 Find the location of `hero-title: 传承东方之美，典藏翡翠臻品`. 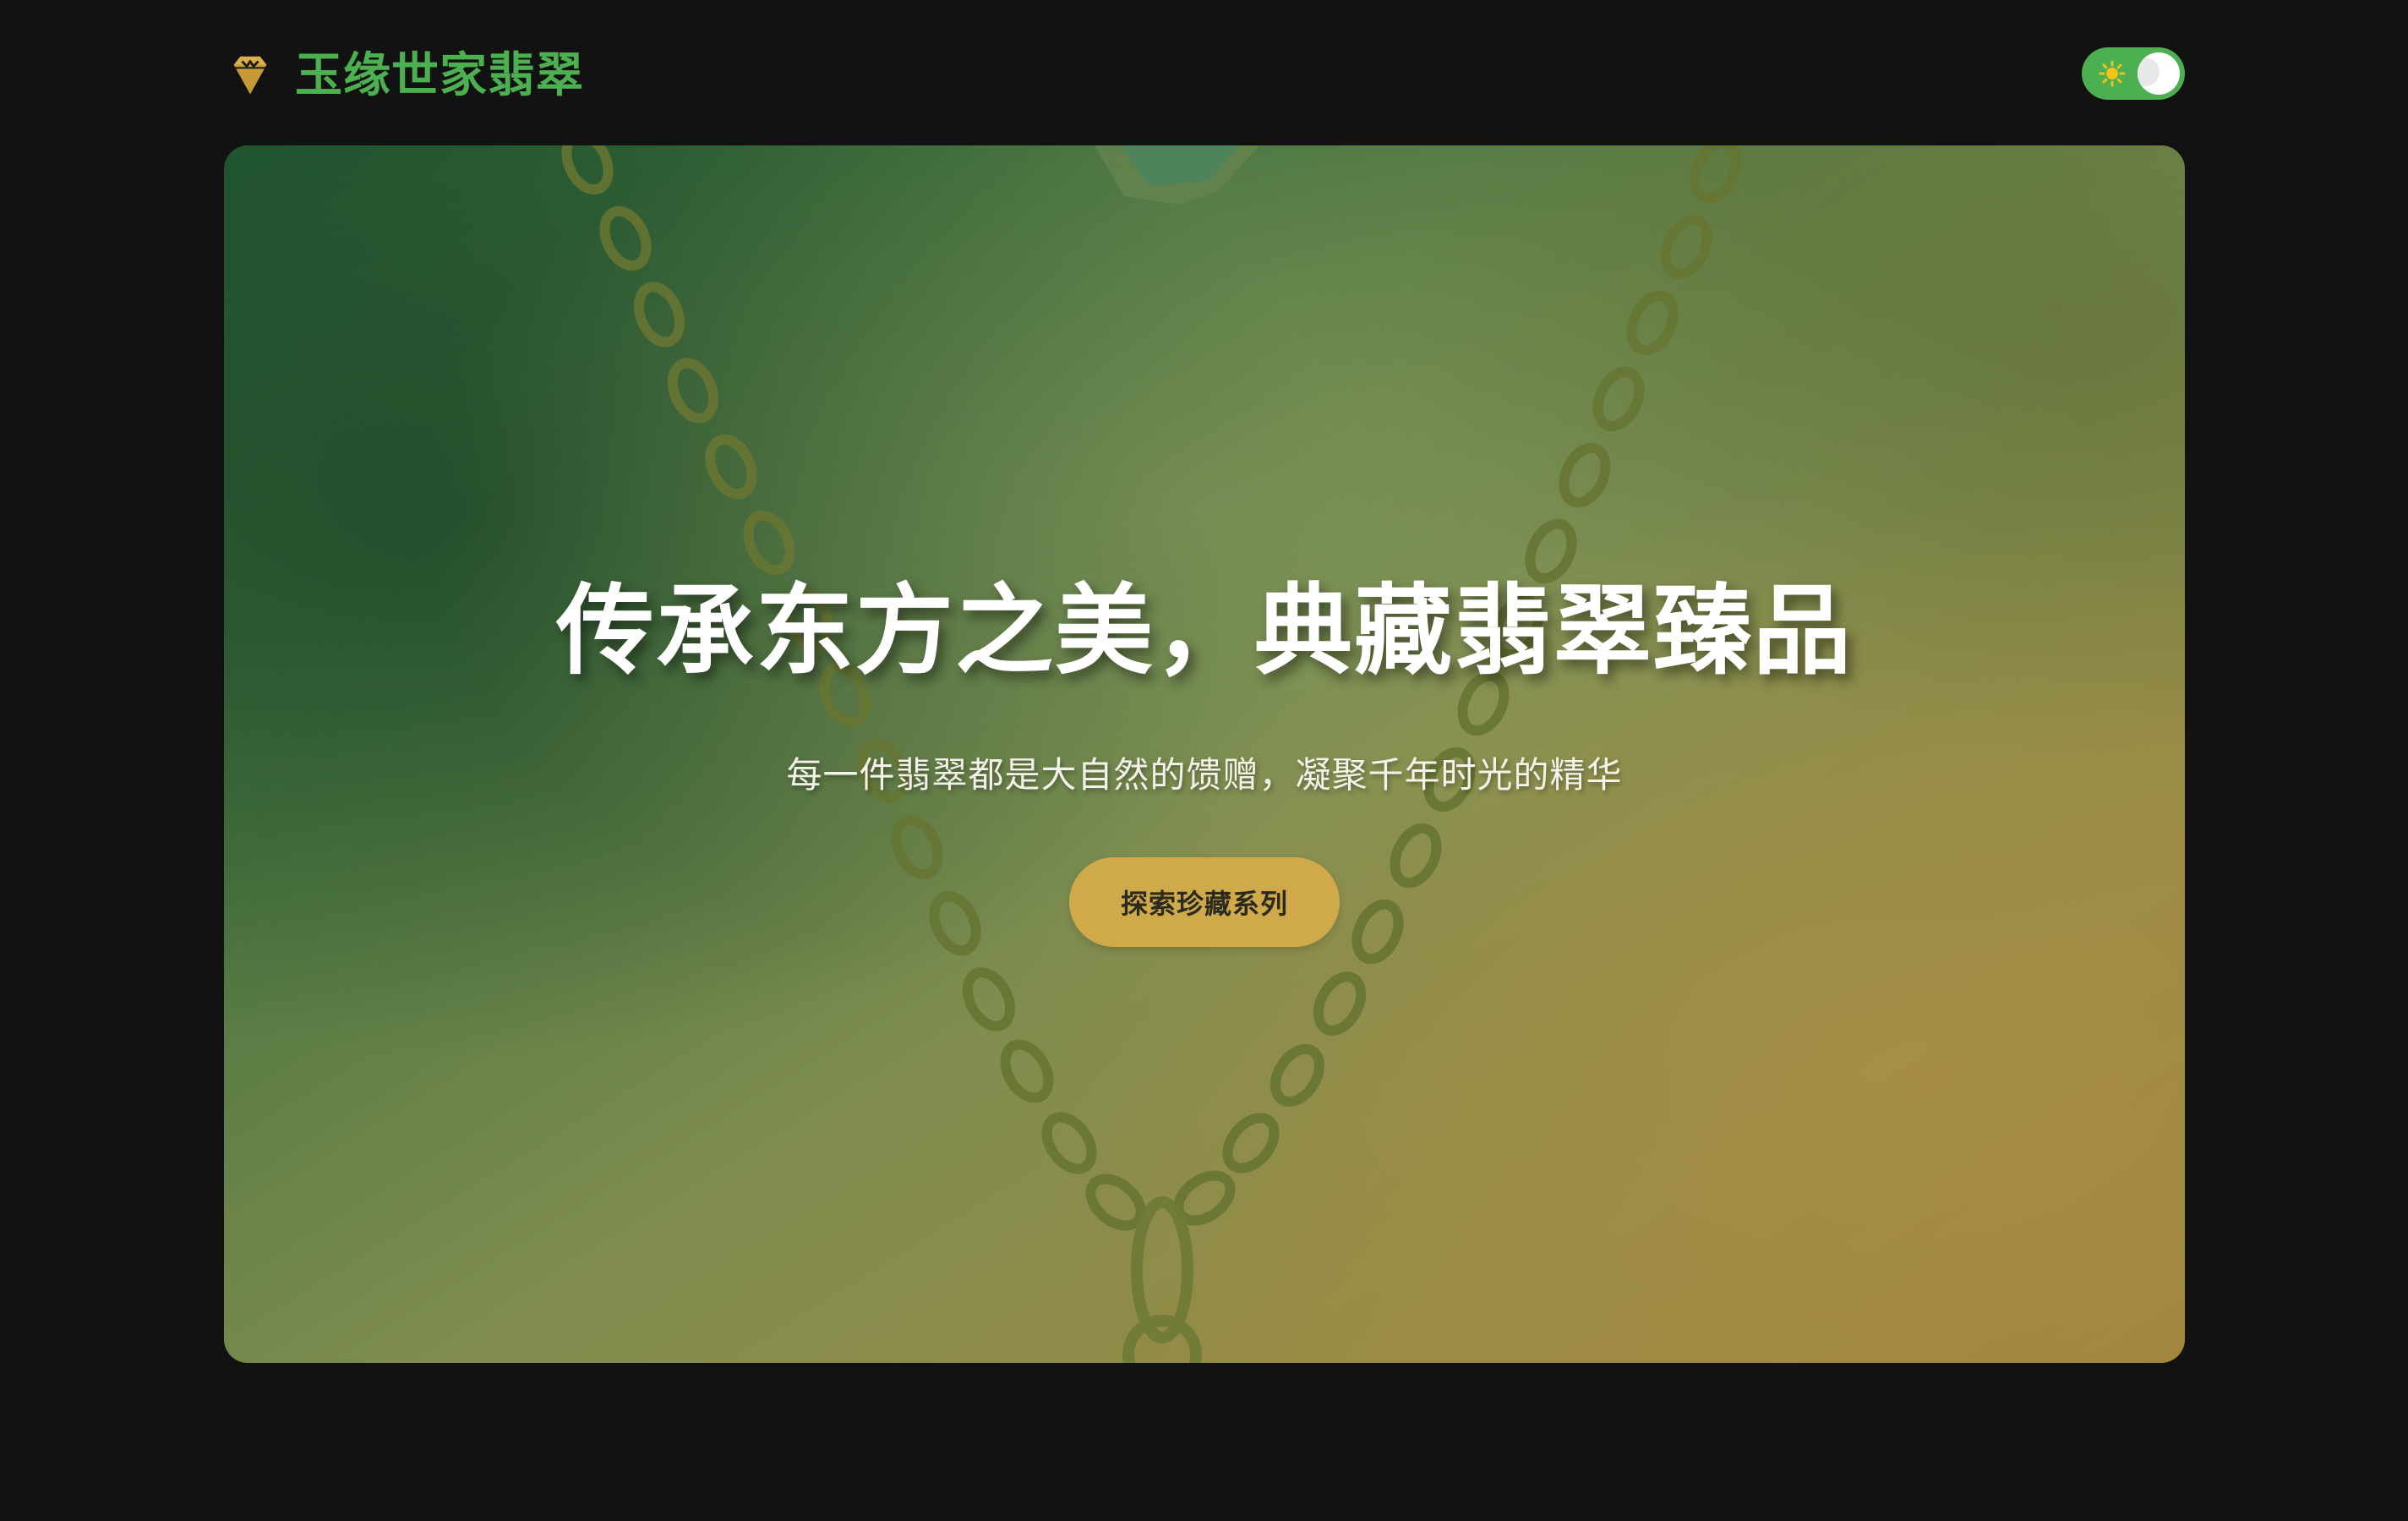

hero-title: 传承东方之美，典藏翡翠臻品 is located at coordinates (1205, 631).